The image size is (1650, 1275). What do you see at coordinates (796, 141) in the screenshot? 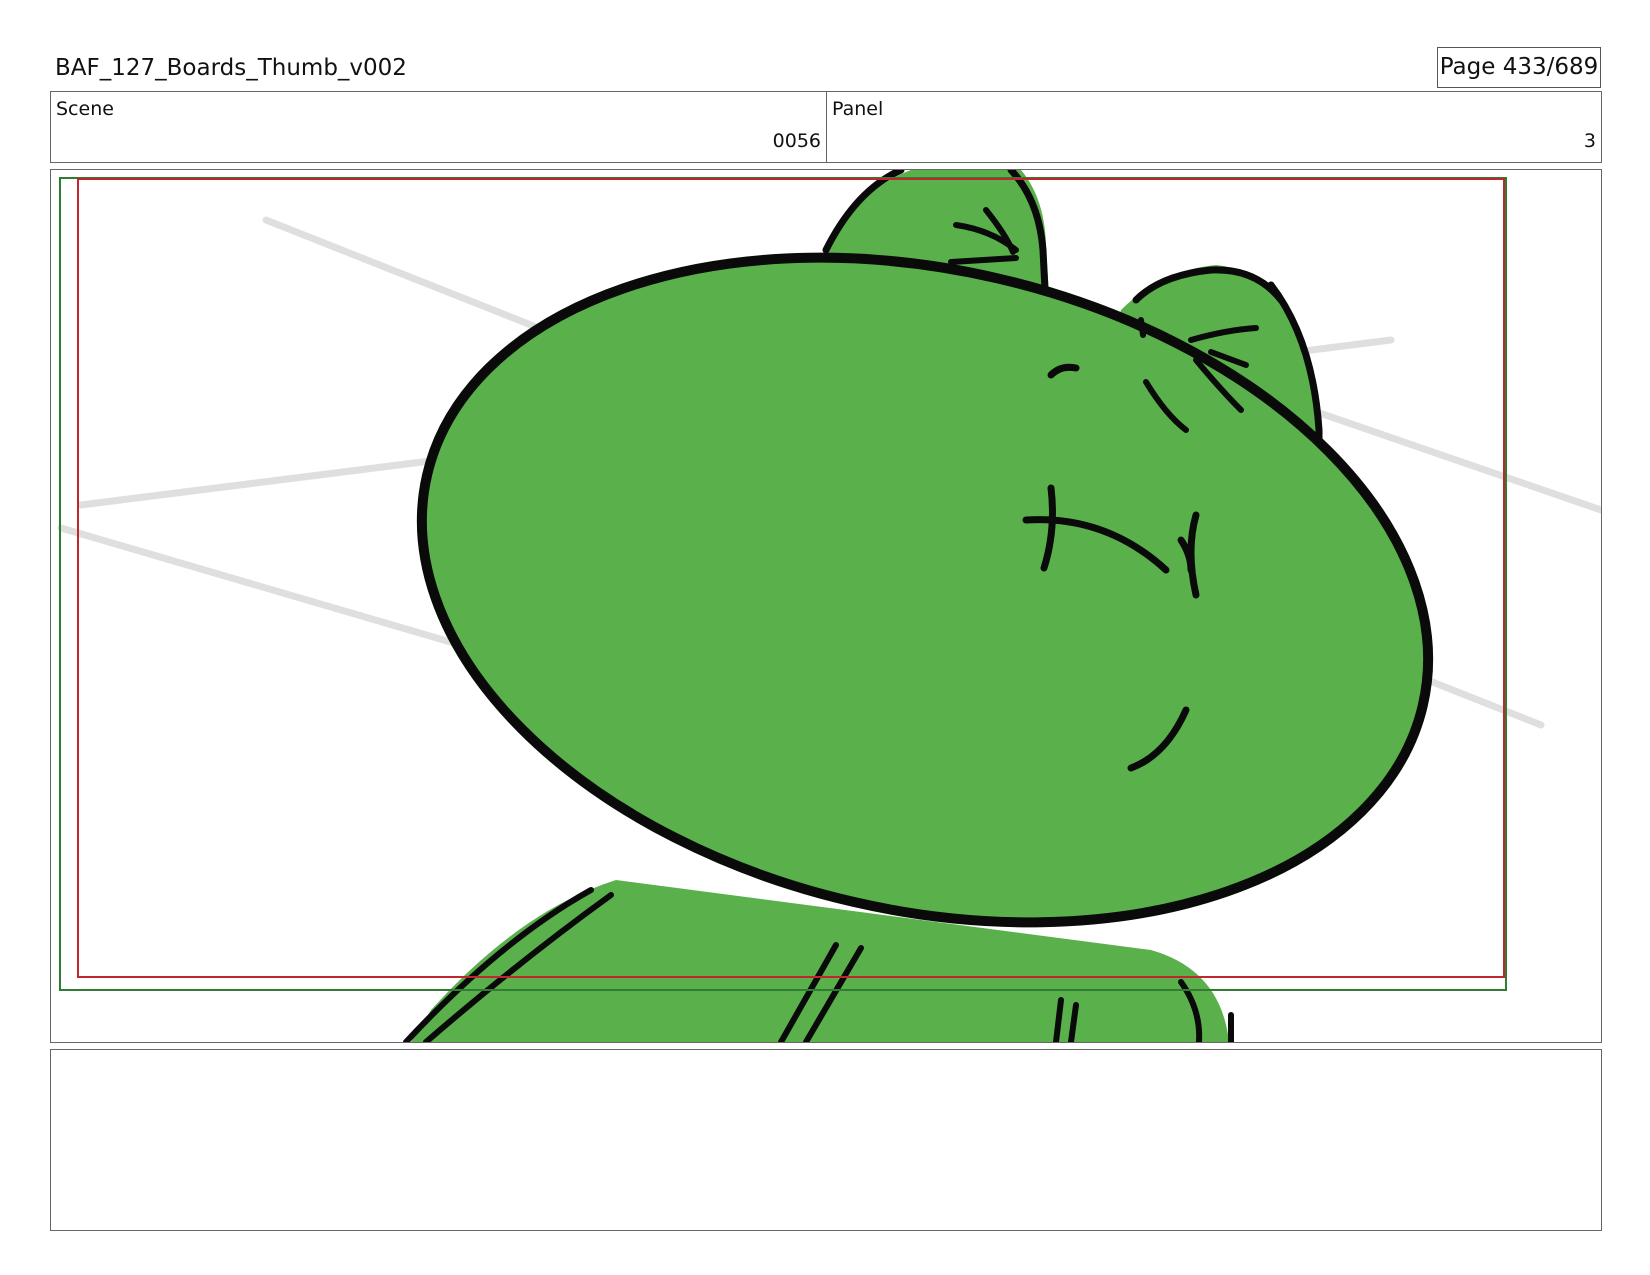
I see `scene-number: 0056` at bounding box center [796, 141].